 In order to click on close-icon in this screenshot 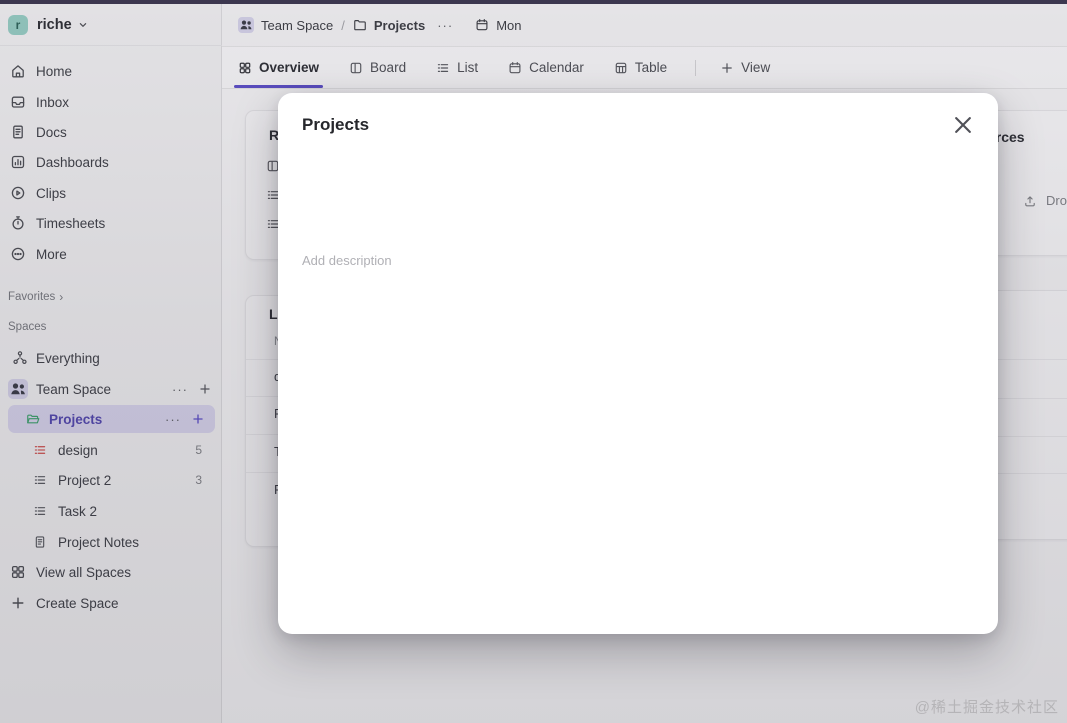, I will do `click(963, 125)`.